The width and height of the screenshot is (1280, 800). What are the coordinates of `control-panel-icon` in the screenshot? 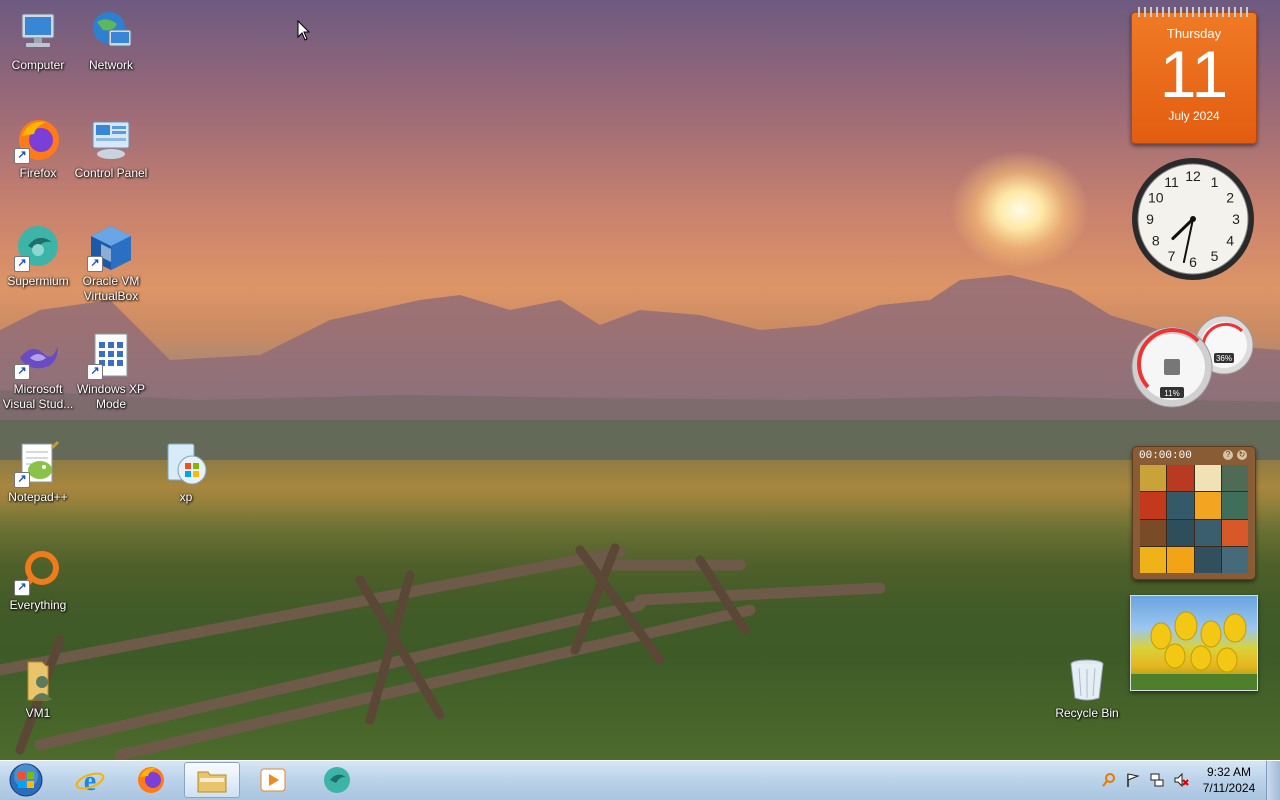 It's located at (111, 140).